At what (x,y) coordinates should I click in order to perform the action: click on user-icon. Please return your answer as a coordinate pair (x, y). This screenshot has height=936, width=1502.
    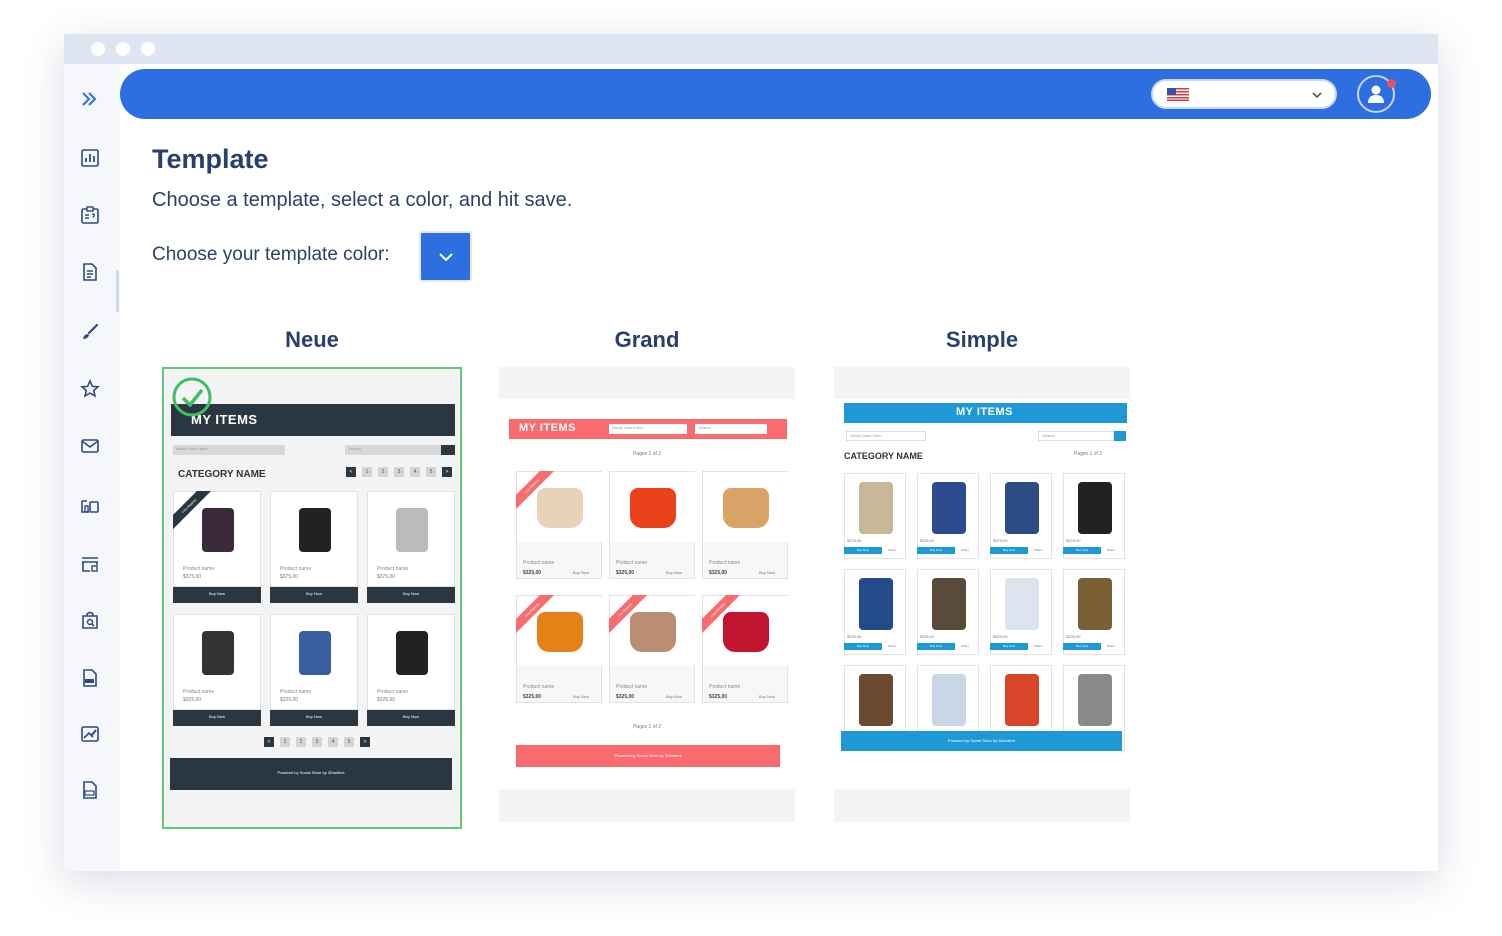
    Looking at the image, I should click on (1376, 94).